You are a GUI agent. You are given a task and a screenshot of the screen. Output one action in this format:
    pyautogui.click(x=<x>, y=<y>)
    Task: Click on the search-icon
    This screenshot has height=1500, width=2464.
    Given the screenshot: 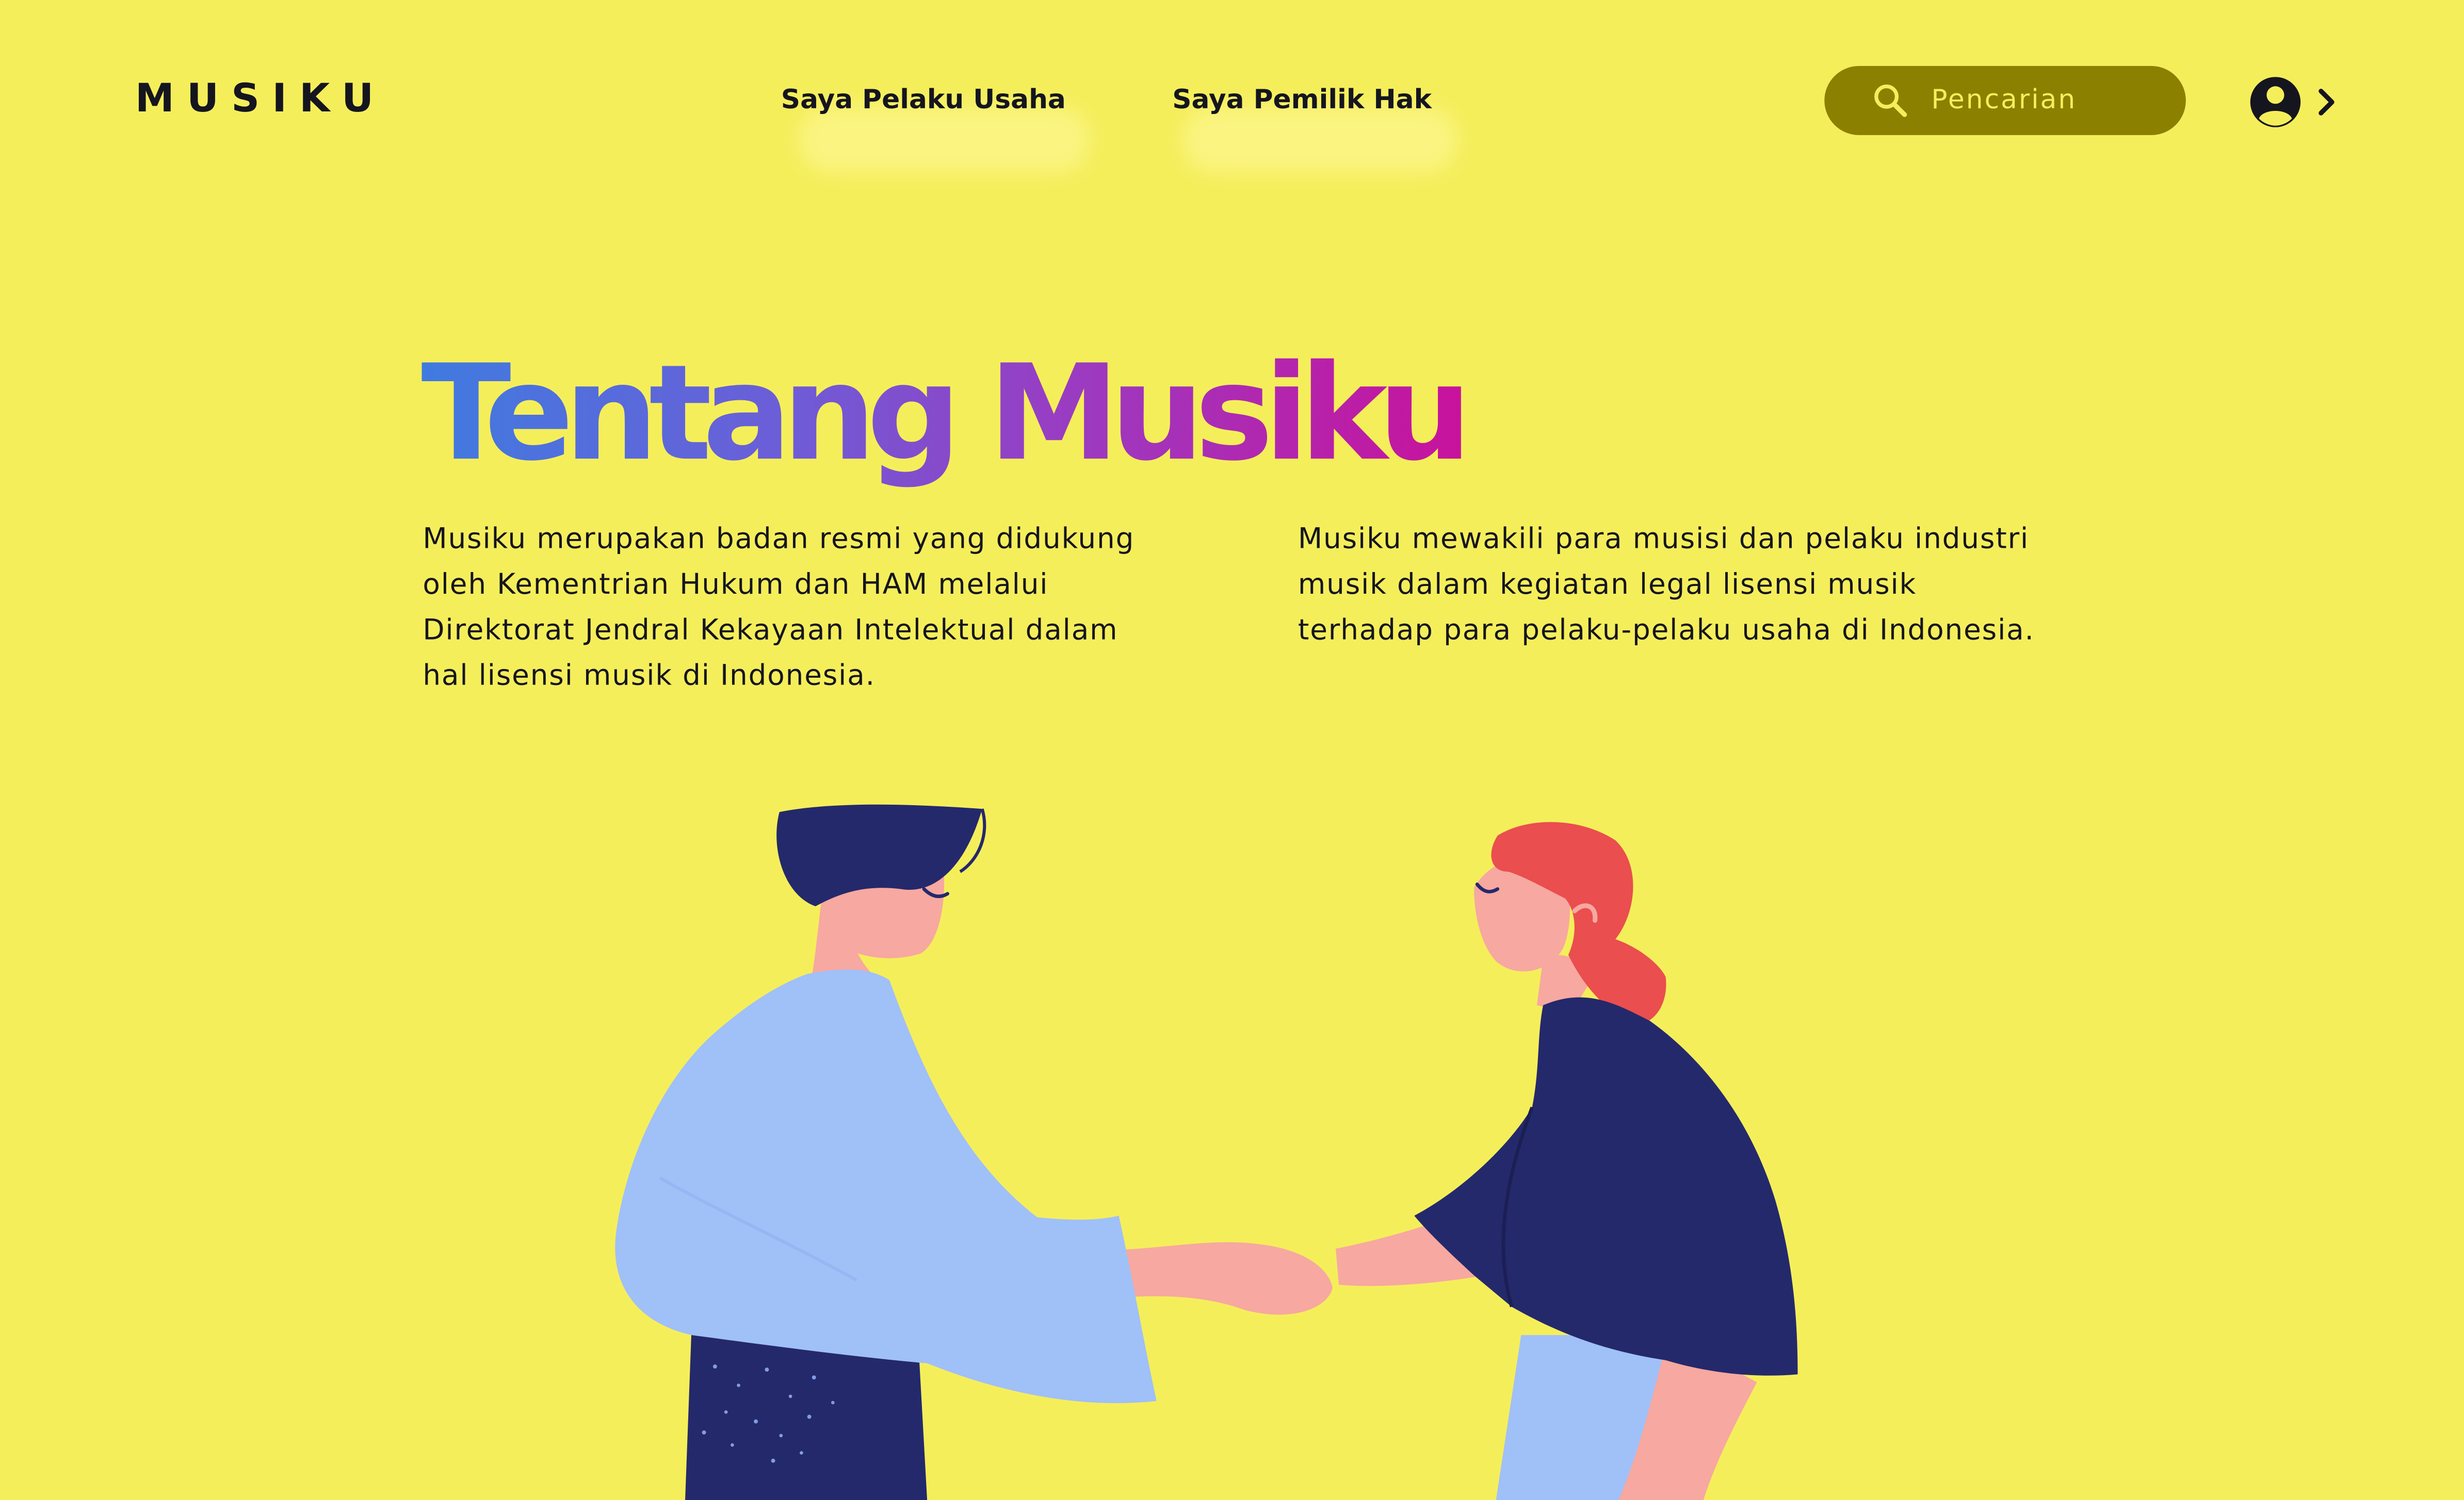 What is the action you would take?
    pyautogui.click(x=1890, y=100)
    